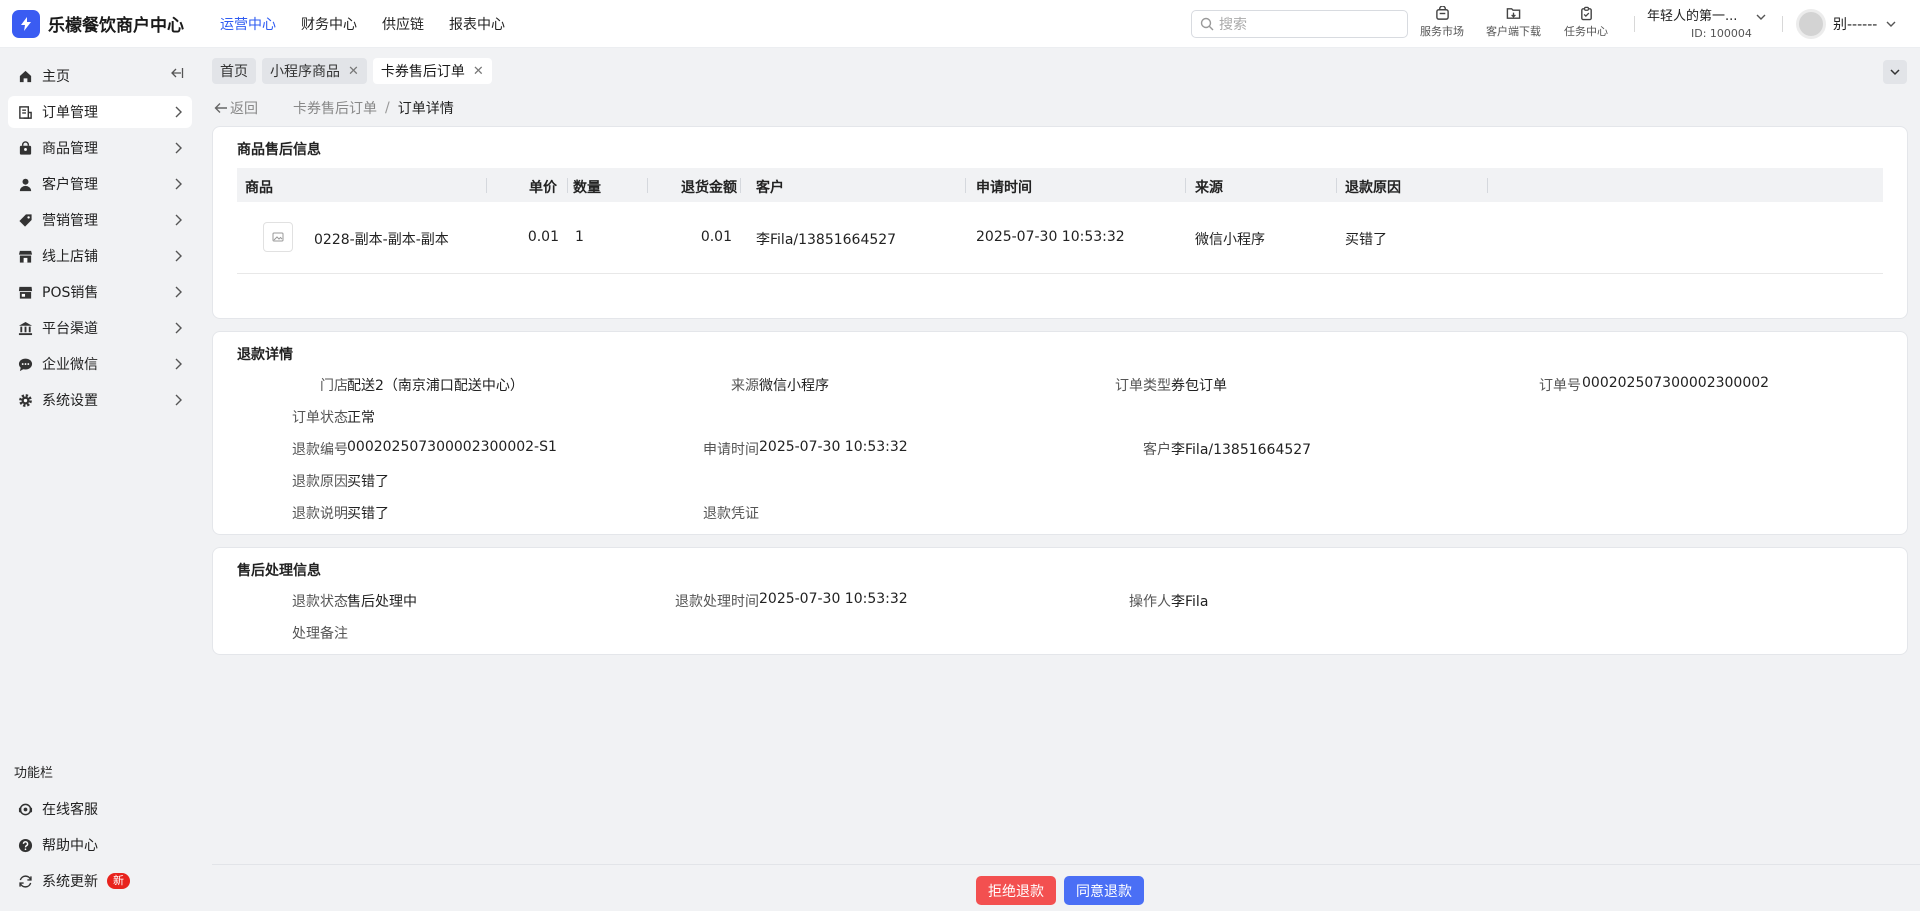  I want to click on topnav-reports: 报表中心, so click(477, 24).